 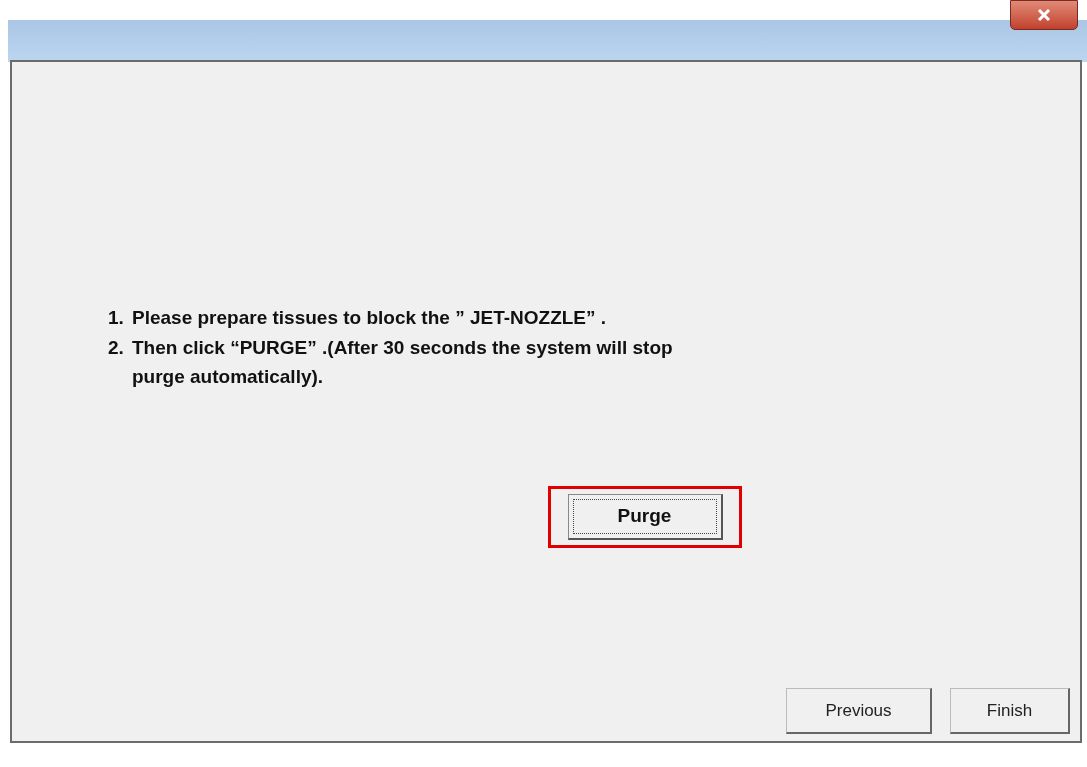 What do you see at coordinates (403, 362) in the screenshot?
I see `instruction-text: Then click “PURGE” .(After 30 seconds the system will stop purge automatically).` at bounding box center [403, 362].